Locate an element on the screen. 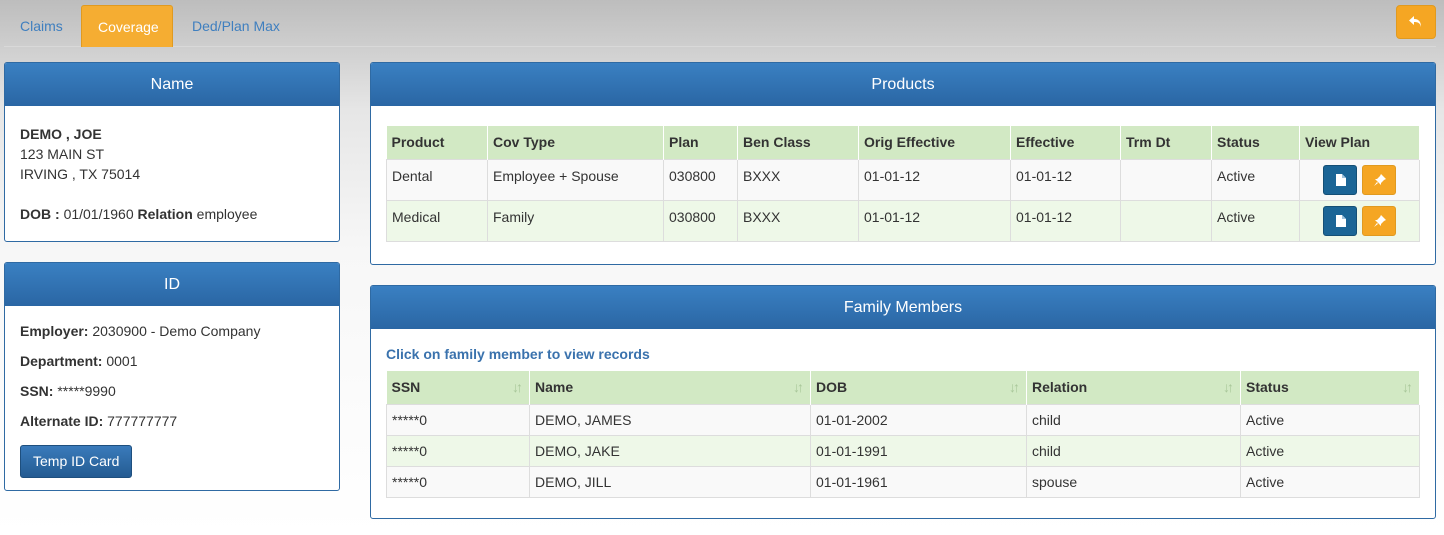  col-status: Status ↓↑ is located at coordinates (1330, 387).